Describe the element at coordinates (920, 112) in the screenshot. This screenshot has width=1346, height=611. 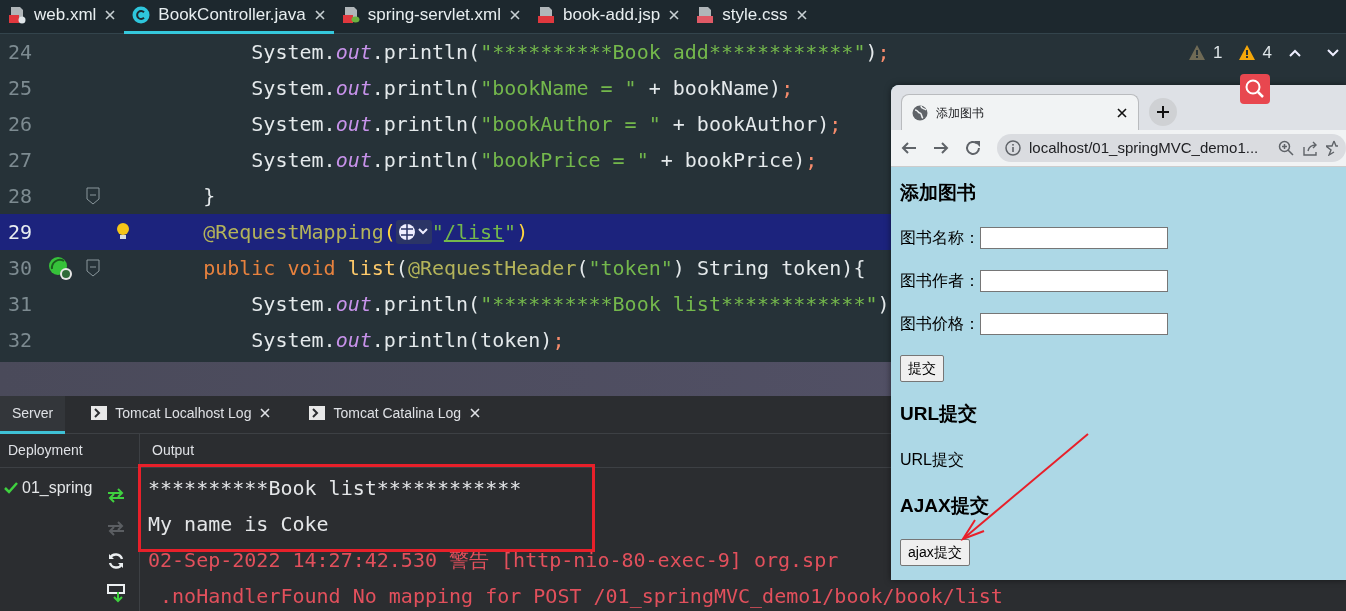
I see `globe-icon` at that location.